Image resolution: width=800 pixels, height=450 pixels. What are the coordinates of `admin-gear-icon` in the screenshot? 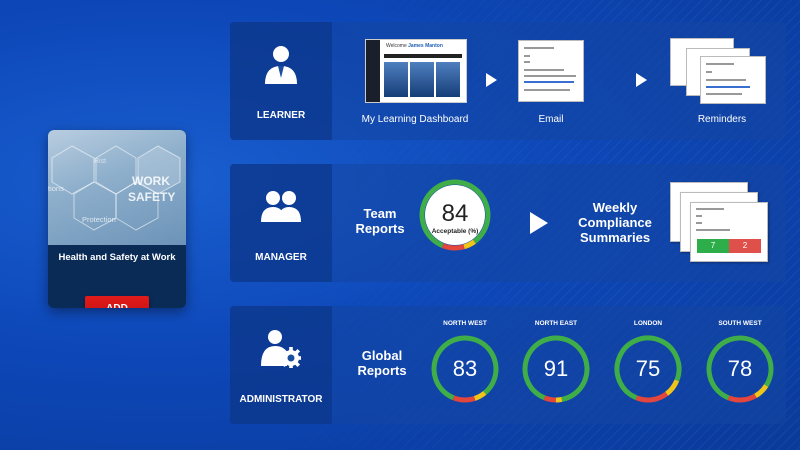 It's located at (281, 349).